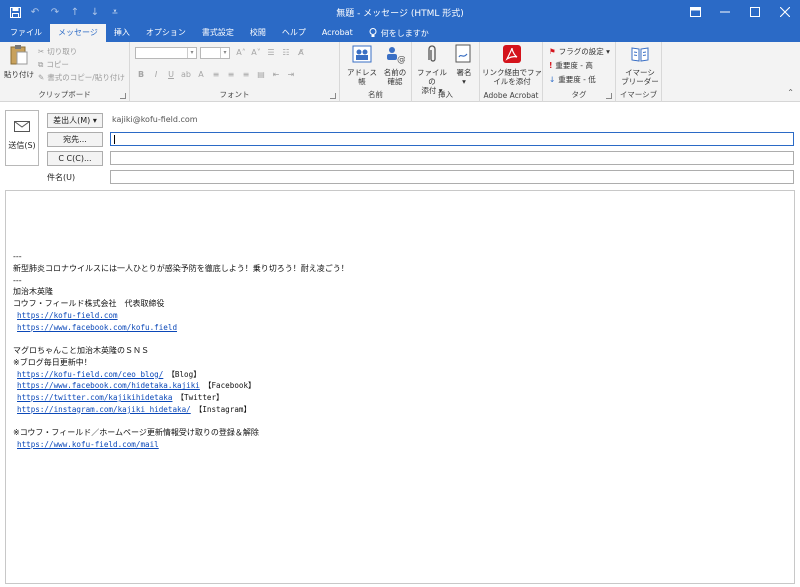 The height and width of the screenshot is (587, 800). I want to click on body-link: https://kofu-field.com/ceo_blog/, so click(90, 374).